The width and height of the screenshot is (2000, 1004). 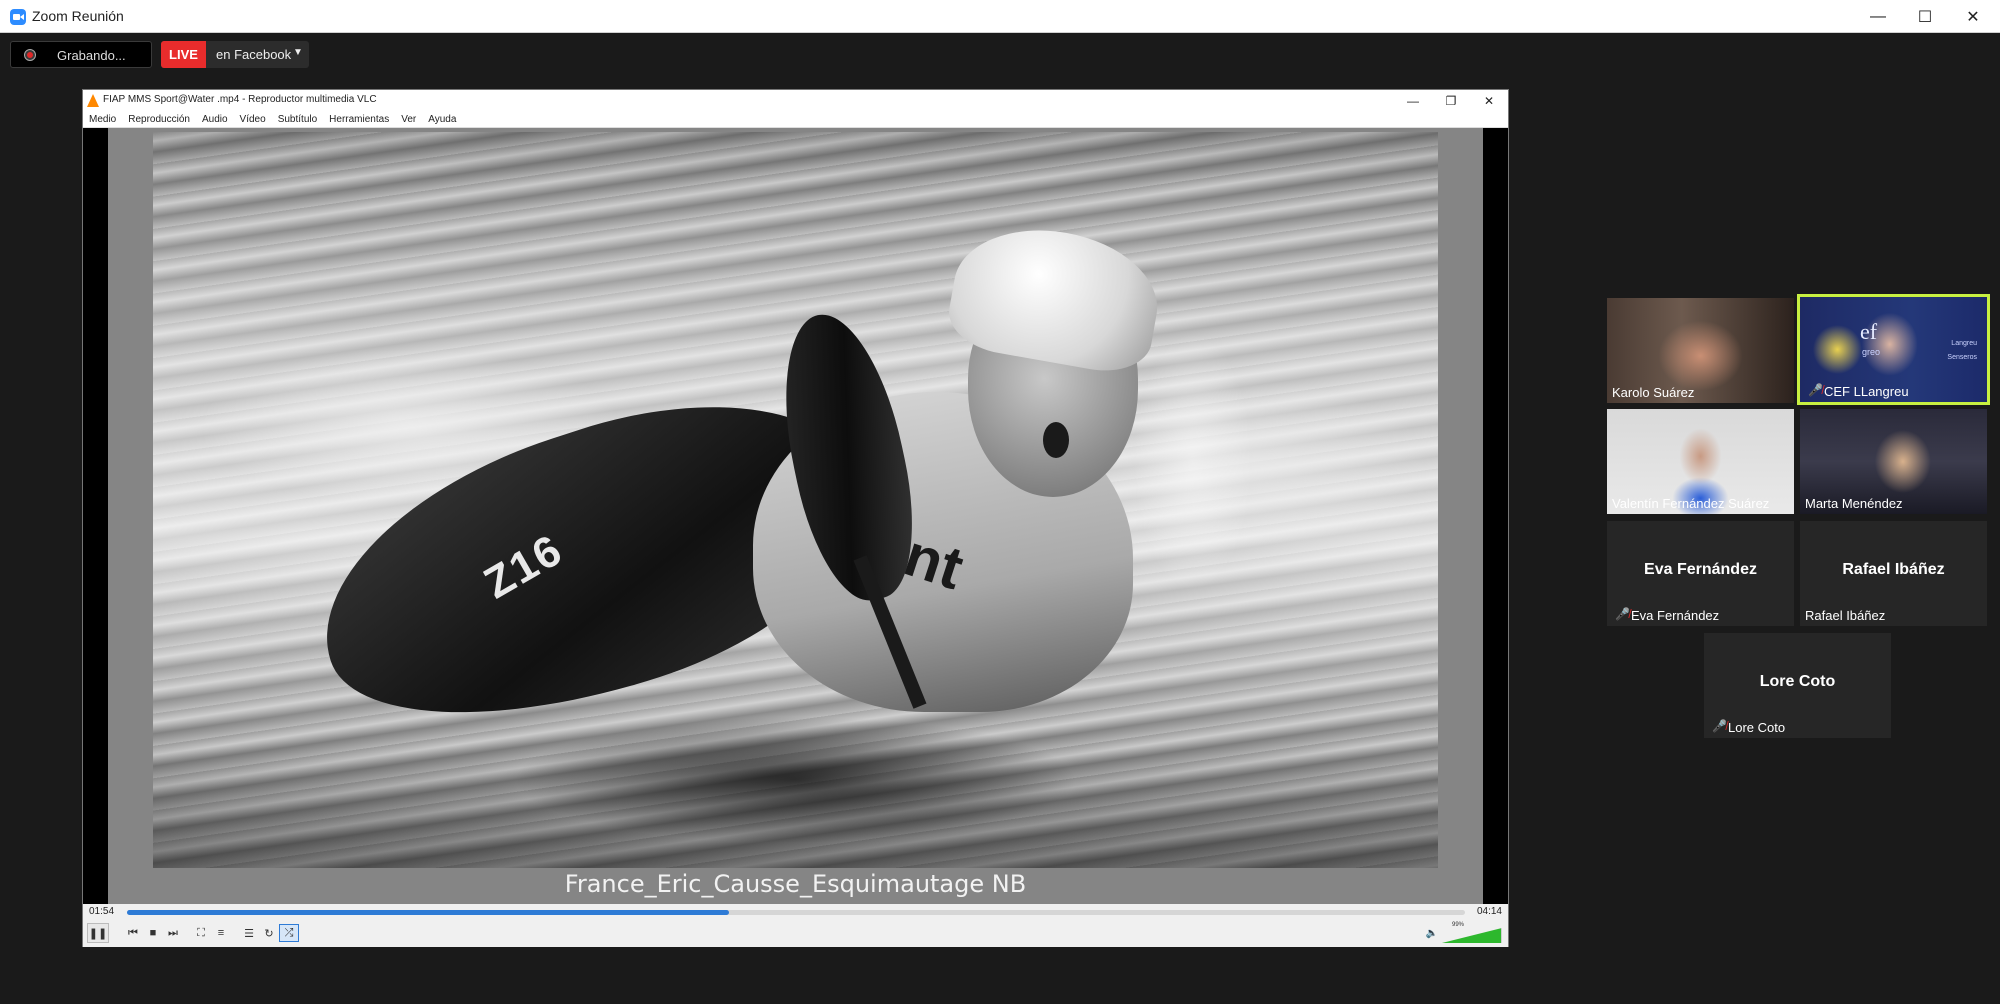 I want to click on pause-button: ❚❚, so click(x=98, y=933).